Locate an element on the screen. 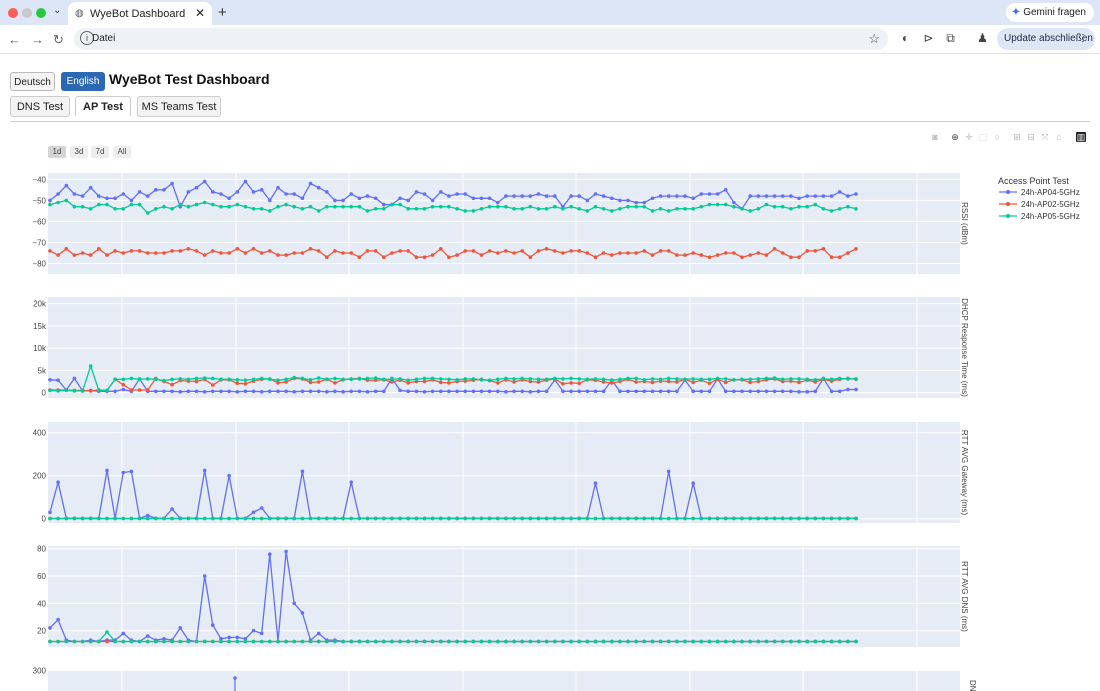 This screenshot has width=1100, height=691. minimize-window-button is located at coordinates (27, 13).